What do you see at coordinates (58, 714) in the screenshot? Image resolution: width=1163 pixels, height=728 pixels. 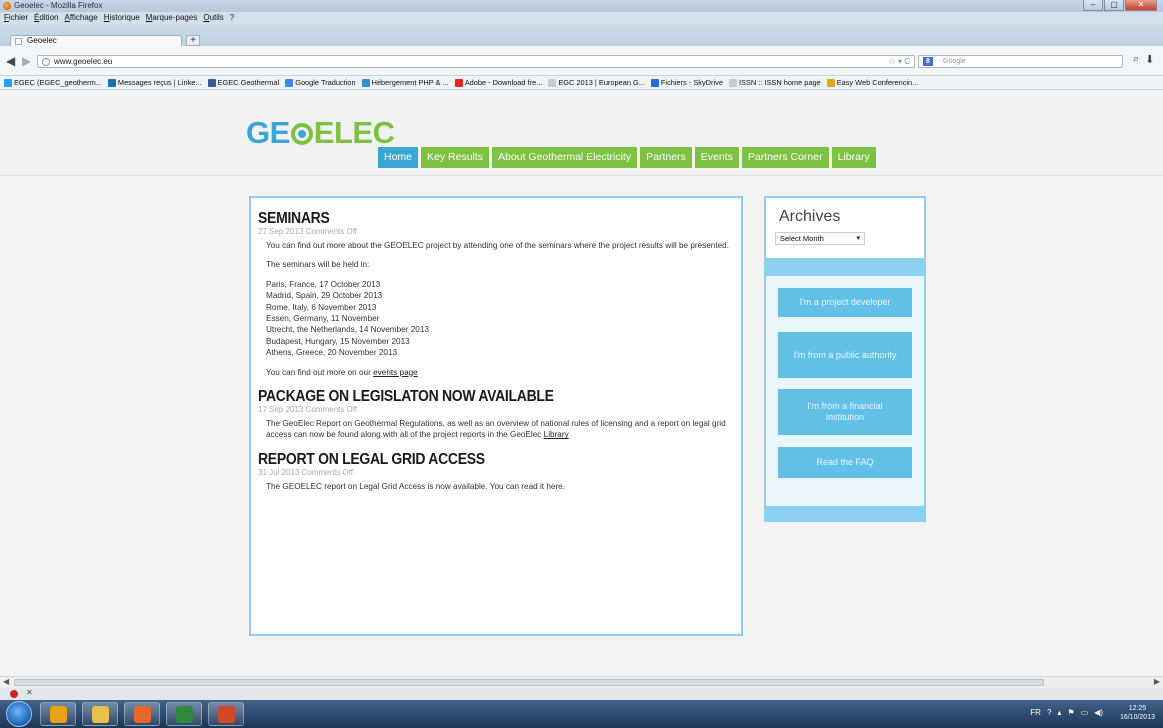 I see `taskbar-app-outlook` at bounding box center [58, 714].